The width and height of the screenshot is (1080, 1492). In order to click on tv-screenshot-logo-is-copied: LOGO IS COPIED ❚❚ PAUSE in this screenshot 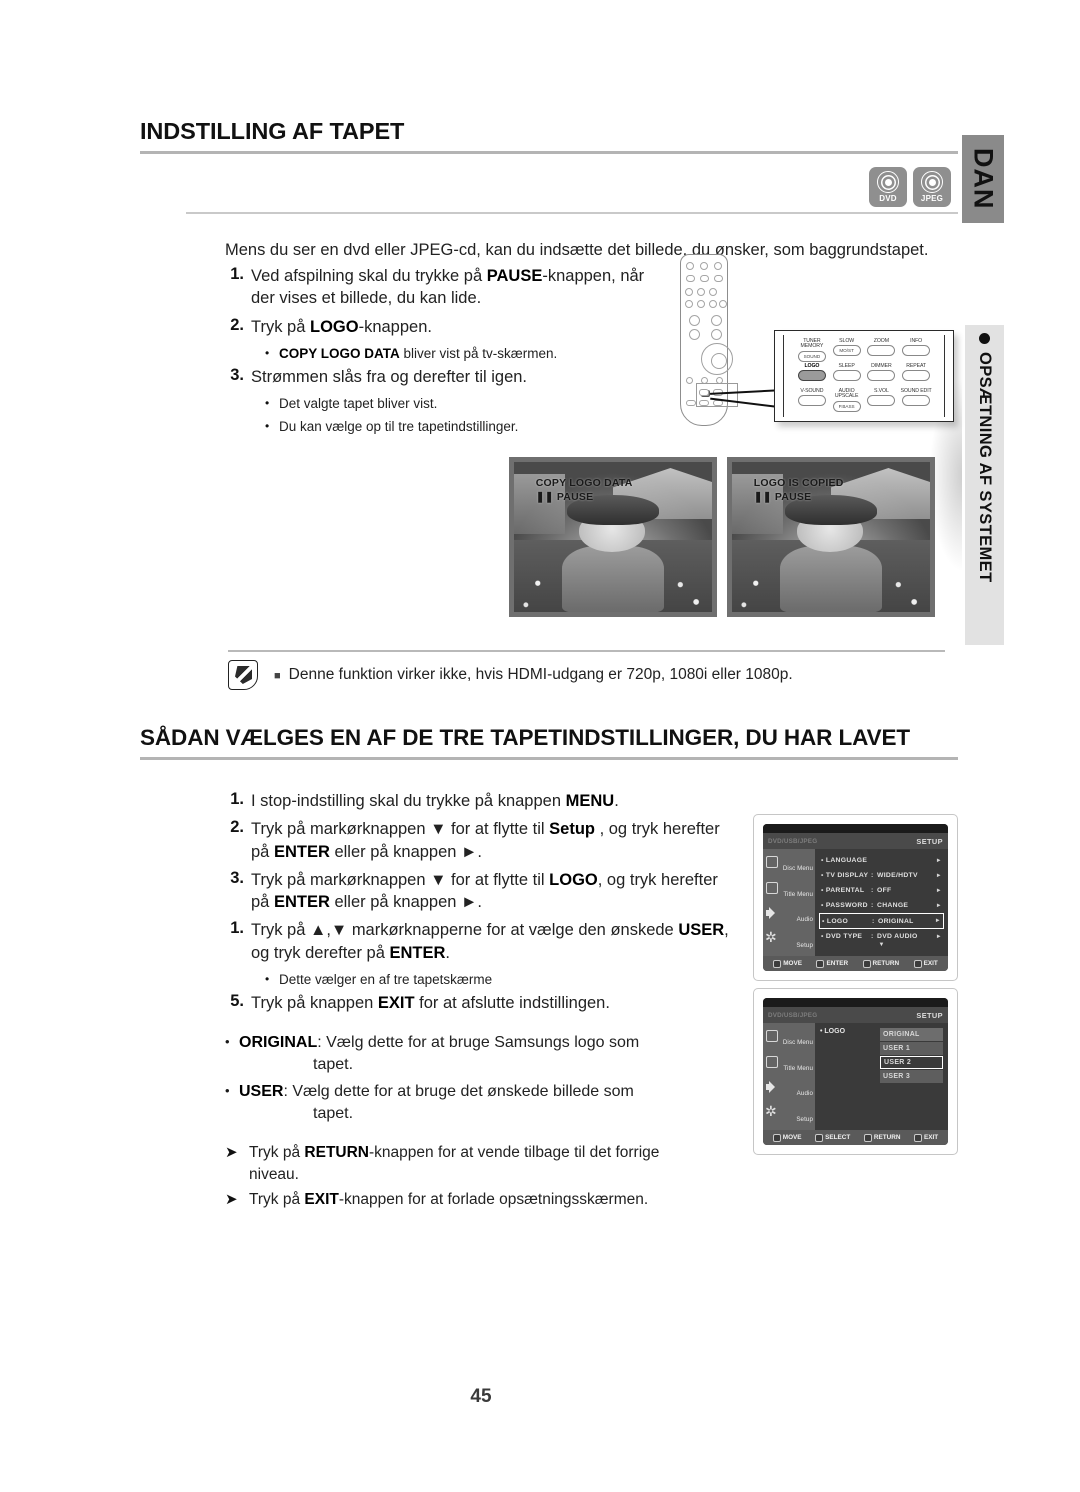, I will do `click(831, 537)`.